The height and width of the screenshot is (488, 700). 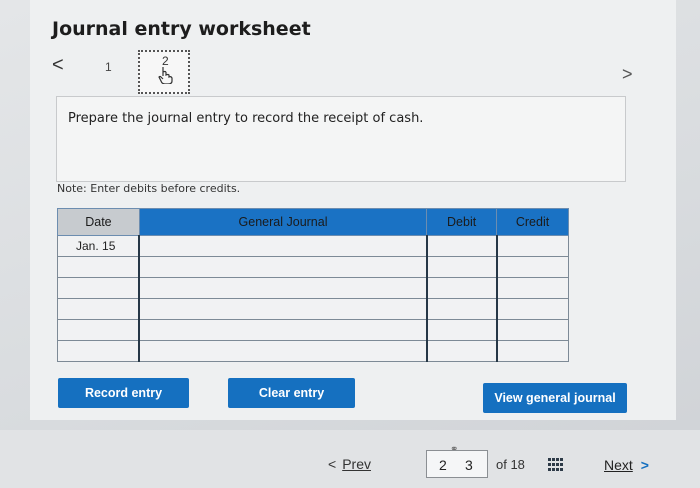 What do you see at coordinates (627, 74) in the screenshot?
I see `next-step-arrow: >` at bounding box center [627, 74].